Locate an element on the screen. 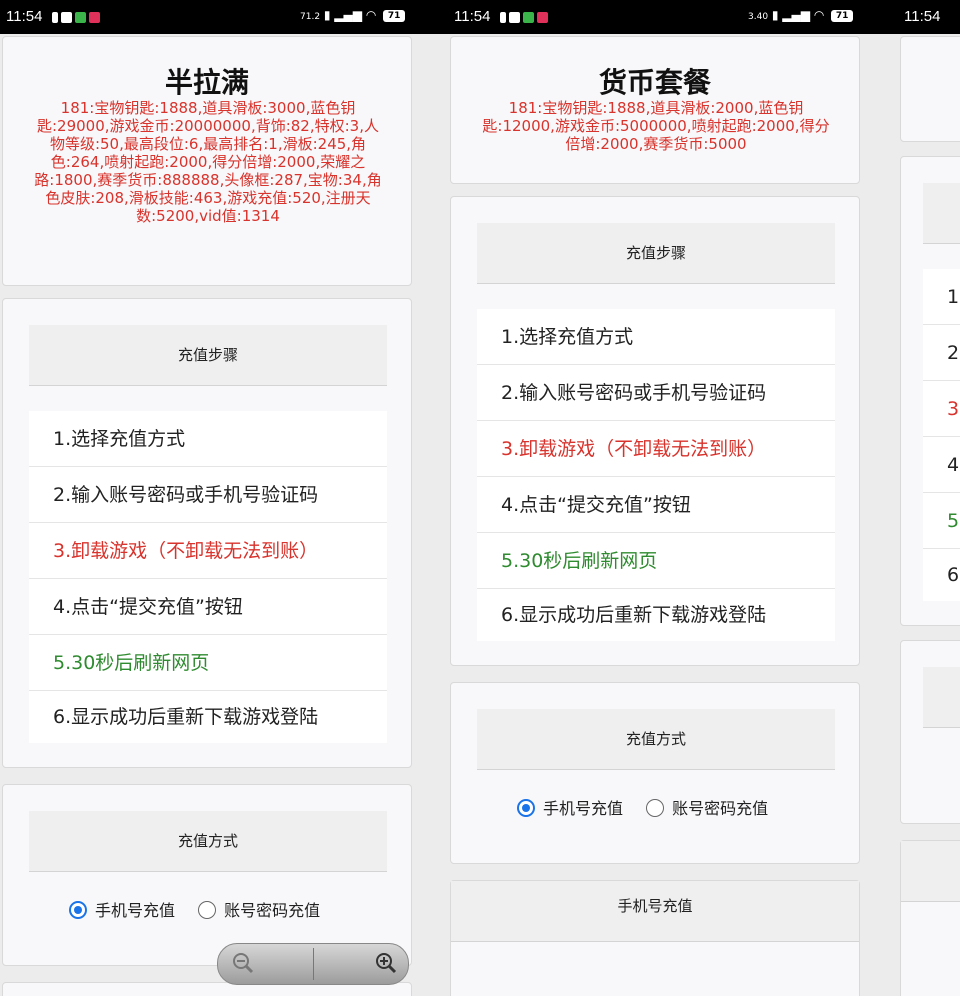 This screenshot has width=960, height=996. step-item: 6 is located at coordinates (941, 575).